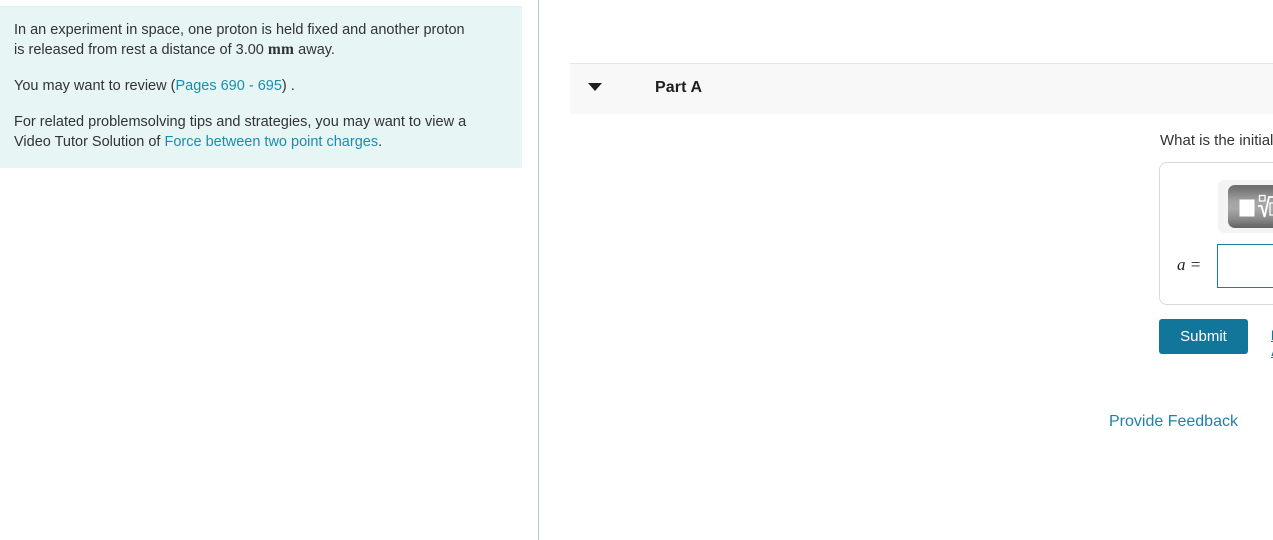 The image size is (1273, 540). Describe the element at coordinates (288, 86) in the screenshot. I see `review-text-after: ) .` at that location.